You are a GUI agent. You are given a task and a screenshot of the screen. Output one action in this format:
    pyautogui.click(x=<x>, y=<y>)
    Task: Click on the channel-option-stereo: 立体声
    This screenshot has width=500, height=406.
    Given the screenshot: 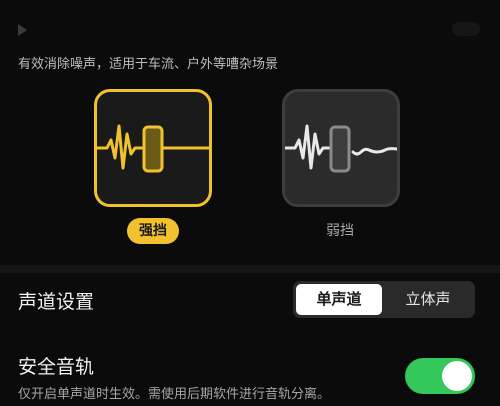 What is the action you would take?
    pyautogui.click(x=428, y=299)
    